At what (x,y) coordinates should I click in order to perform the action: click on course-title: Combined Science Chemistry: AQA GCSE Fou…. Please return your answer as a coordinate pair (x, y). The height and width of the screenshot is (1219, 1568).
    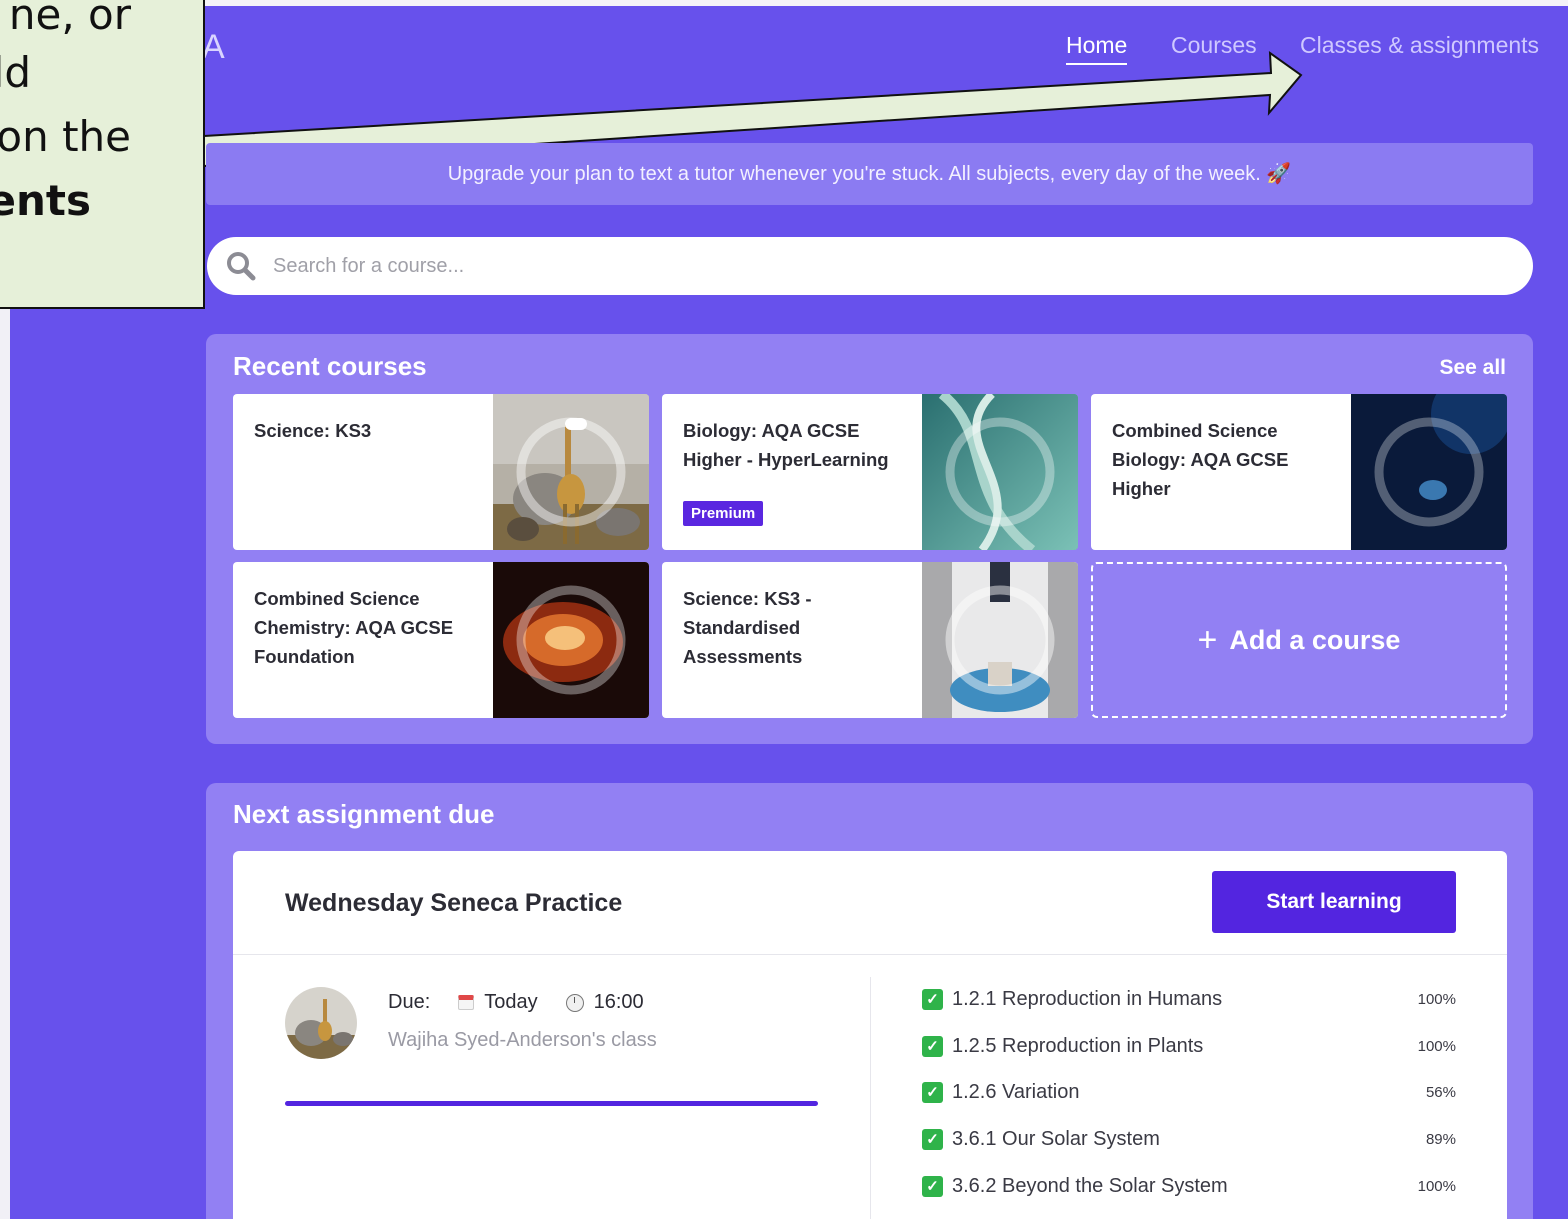
    Looking at the image, I should click on (354, 627).